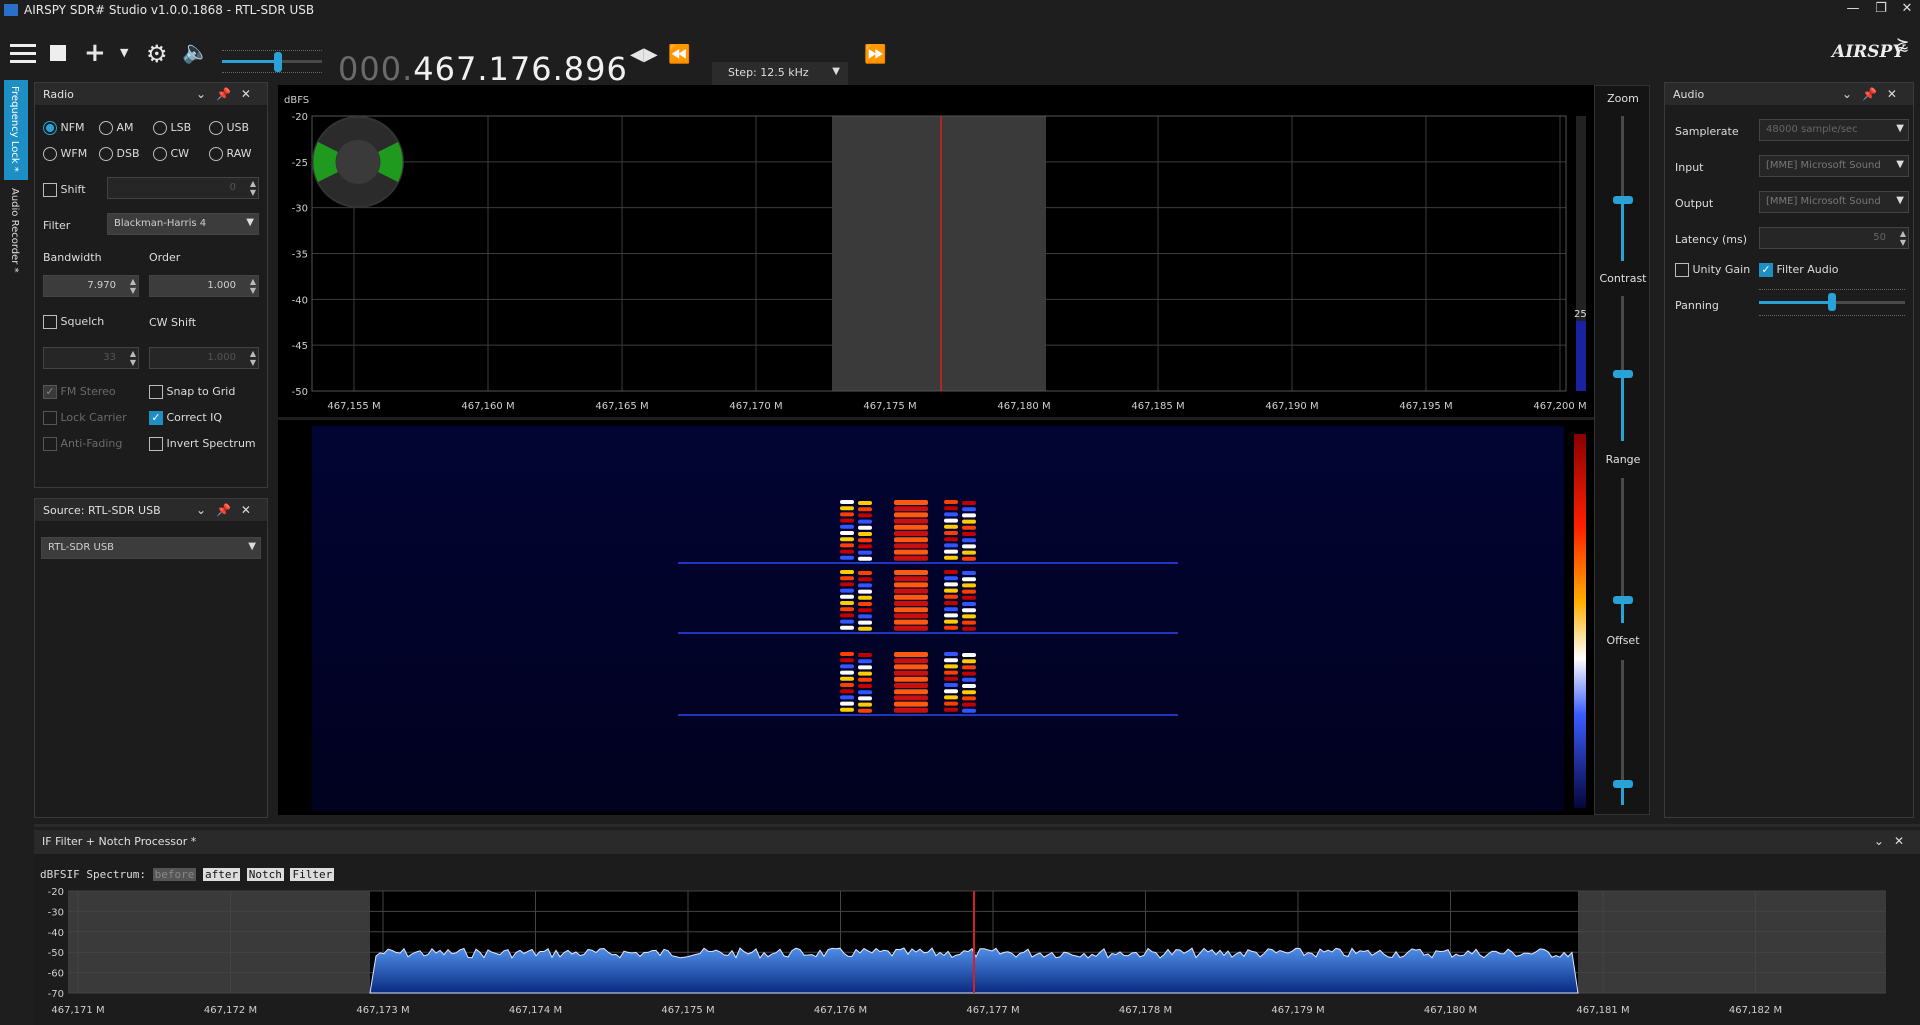 Image resolution: width=1920 pixels, height=1025 pixels. I want to click on squelch-input: 33 ▲ ▼, so click(91, 358).